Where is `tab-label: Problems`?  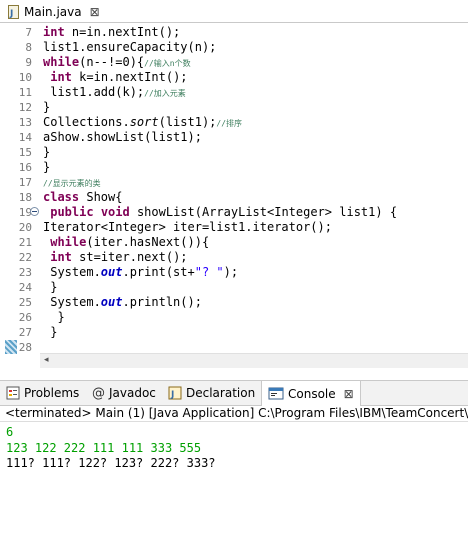
tab-label: Problems is located at coordinates (52, 393).